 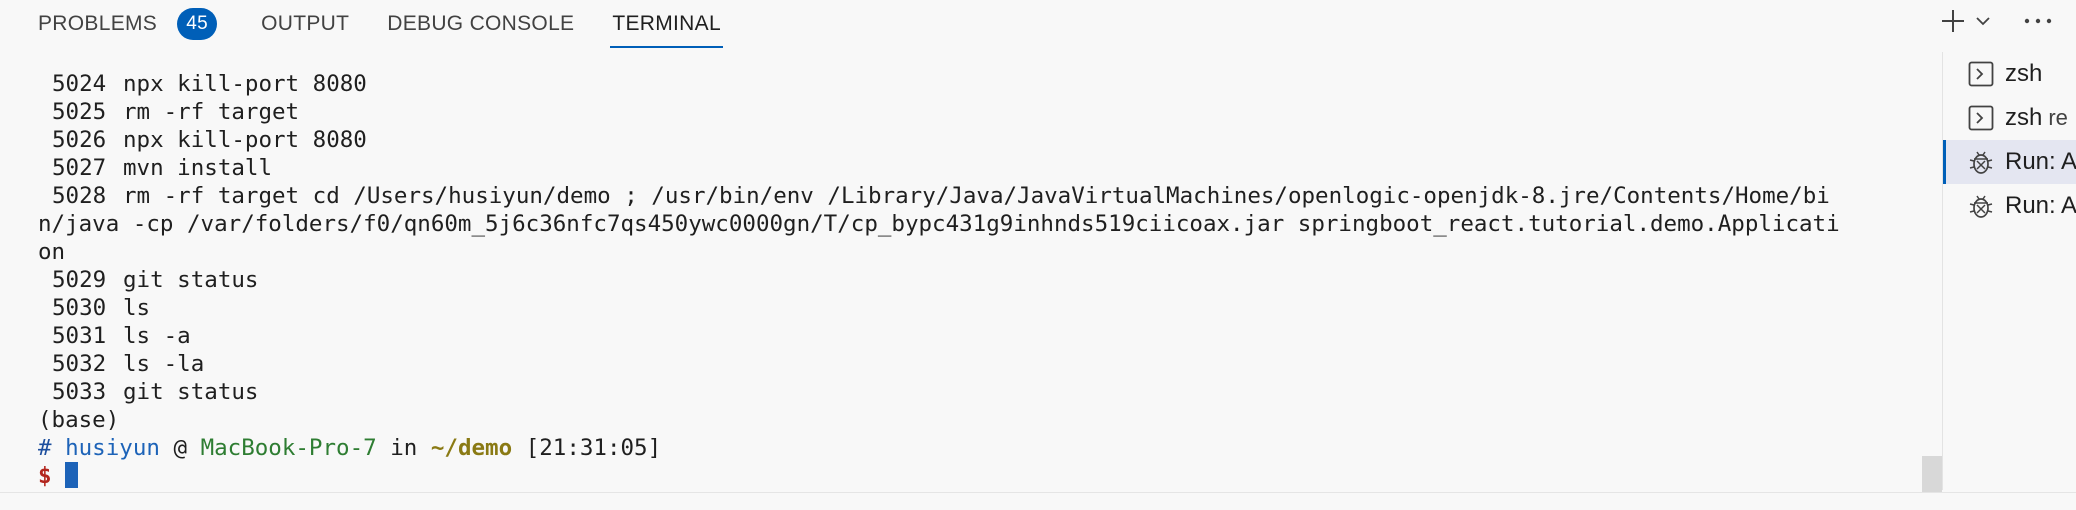 I want to click on prompt-host: MacBook-Pro-7, so click(x=288, y=448).